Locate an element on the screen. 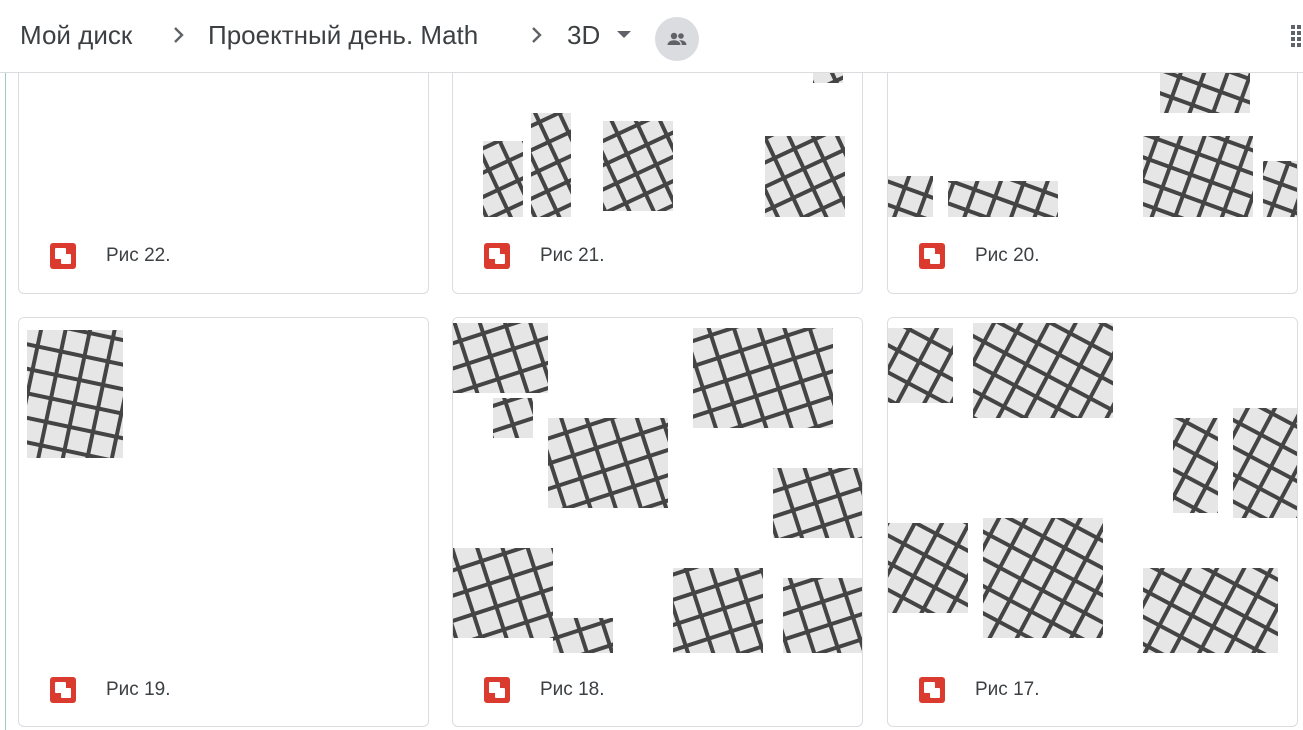 This screenshot has width=1303, height=730. breadcrumb-item-project-day: Проектный день. Math is located at coordinates (343, 35).